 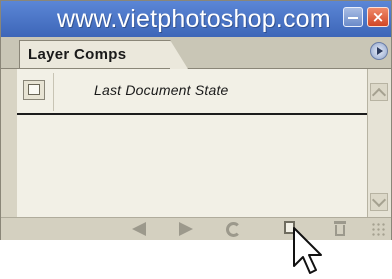 What do you see at coordinates (353, 17) in the screenshot?
I see `minimize-button` at bounding box center [353, 17].